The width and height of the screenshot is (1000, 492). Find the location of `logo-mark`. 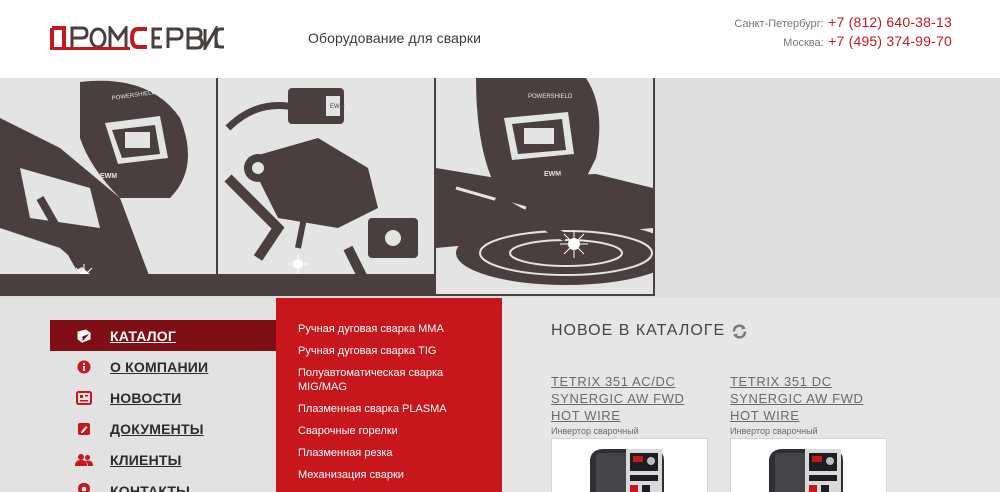

logo-mark is located at coordinates (137, 38).